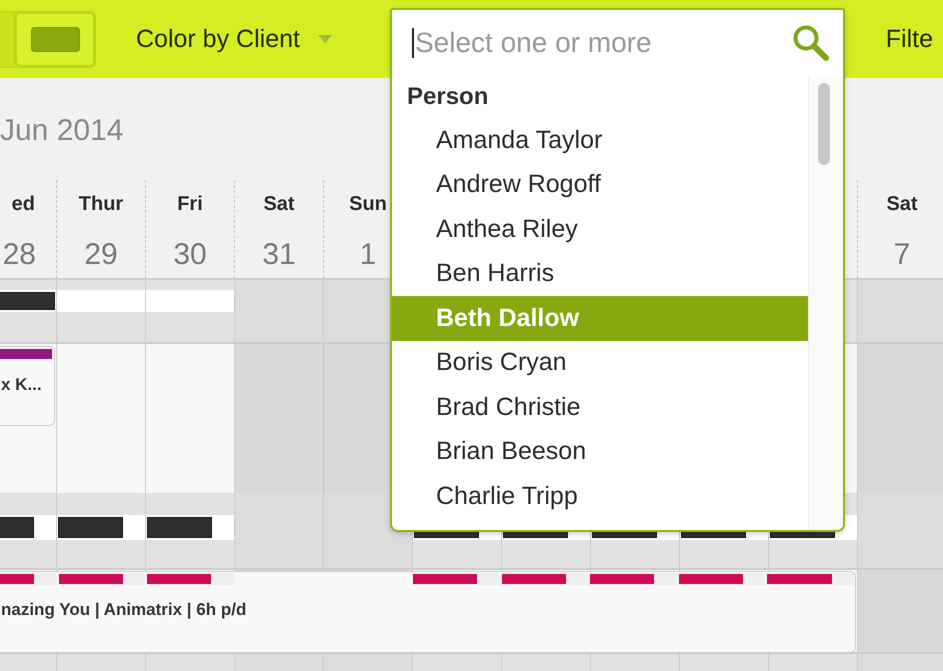 This screenshot has height=671, width=943. I want to click on person-option: Brad Christie, so click(600, 407).